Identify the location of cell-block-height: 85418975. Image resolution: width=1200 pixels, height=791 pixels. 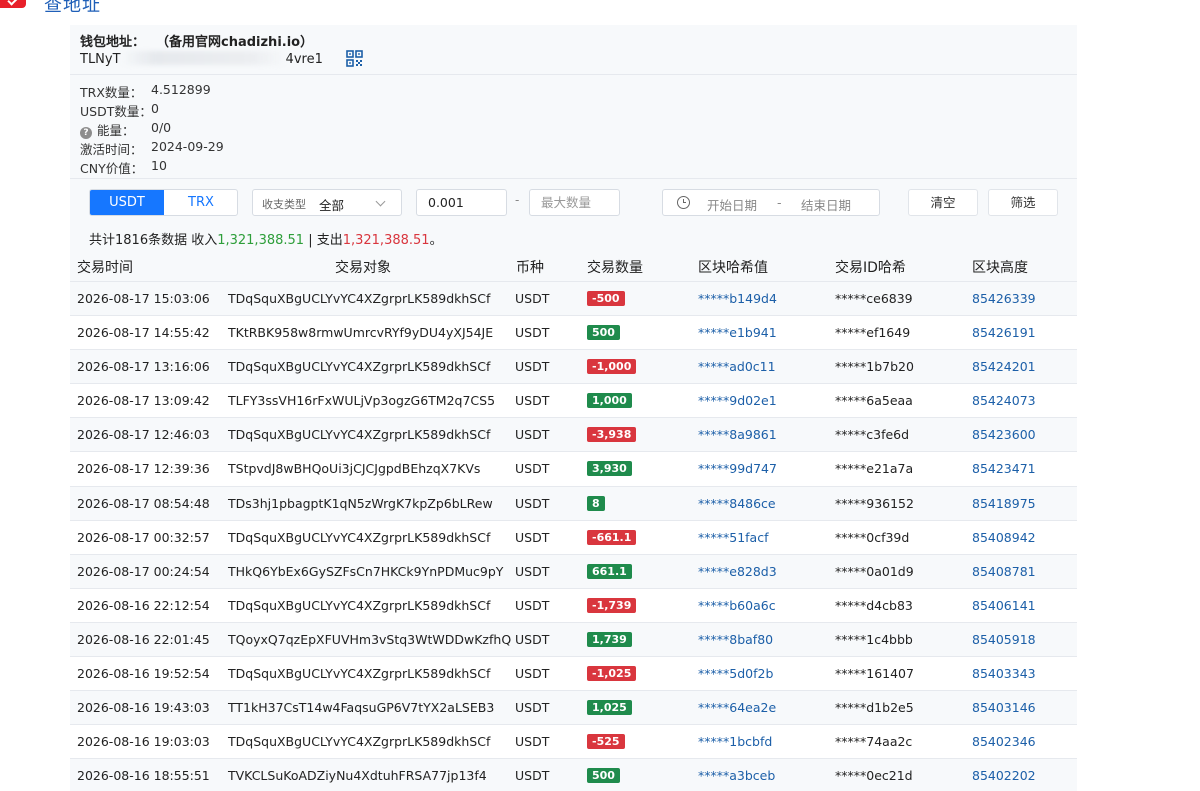
(1004, 503).